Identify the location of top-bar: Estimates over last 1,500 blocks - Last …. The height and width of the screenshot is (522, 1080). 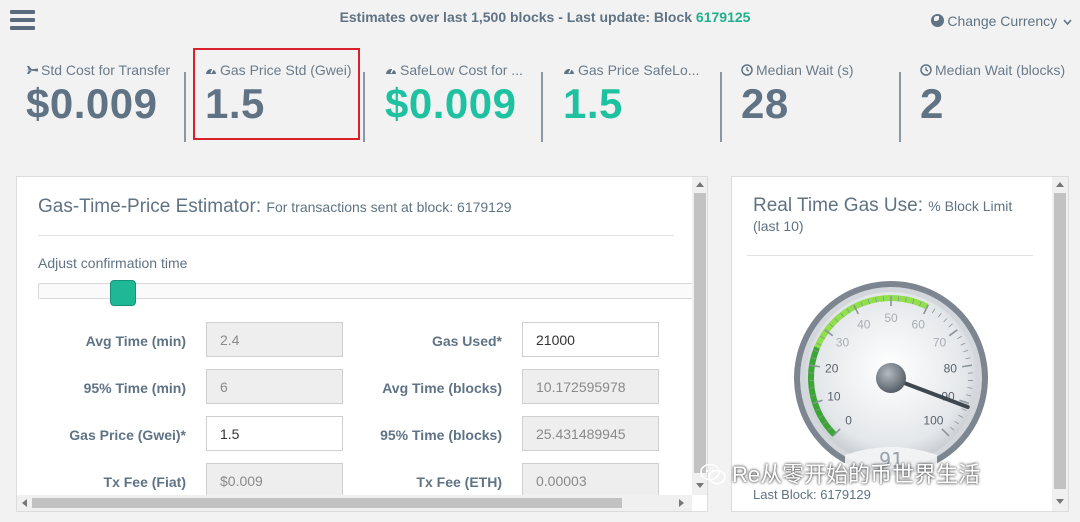
(540, 22).